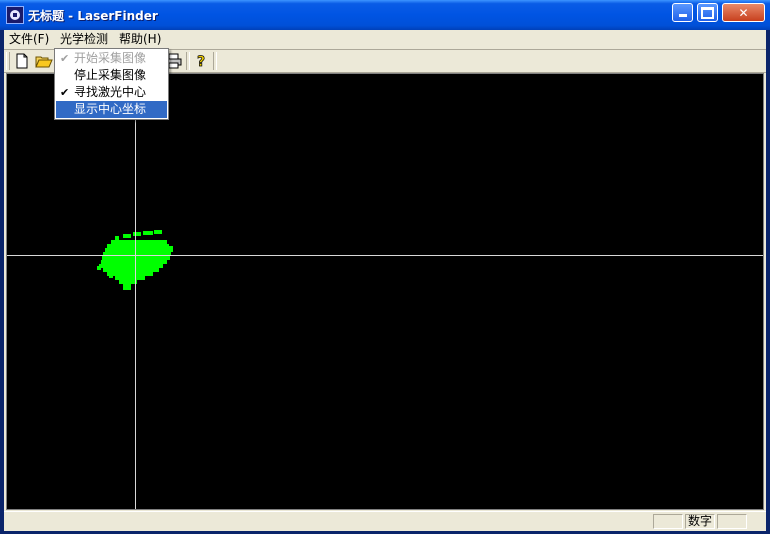 The width and height of the screenshot is (770, 534). Describe the element at coordinates (111, 92) in the screenshot. I see `menu-item-find-laser-center: ✔ 寻找激光中心` at that location.